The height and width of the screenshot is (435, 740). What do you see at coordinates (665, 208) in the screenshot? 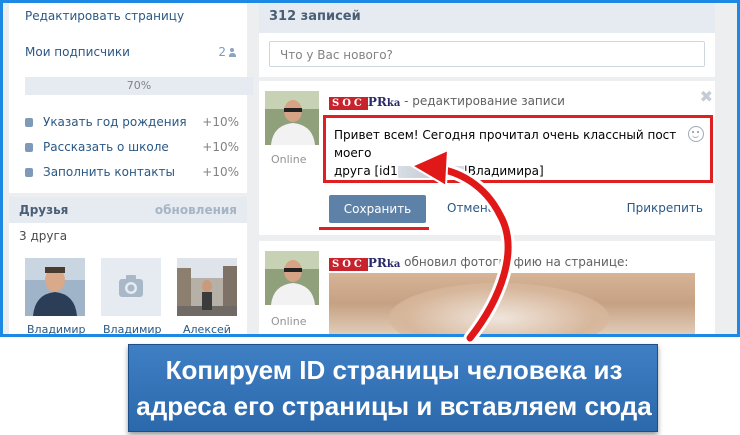
I see `attach-link: Прикрепить` at bounding box center [665, 208].